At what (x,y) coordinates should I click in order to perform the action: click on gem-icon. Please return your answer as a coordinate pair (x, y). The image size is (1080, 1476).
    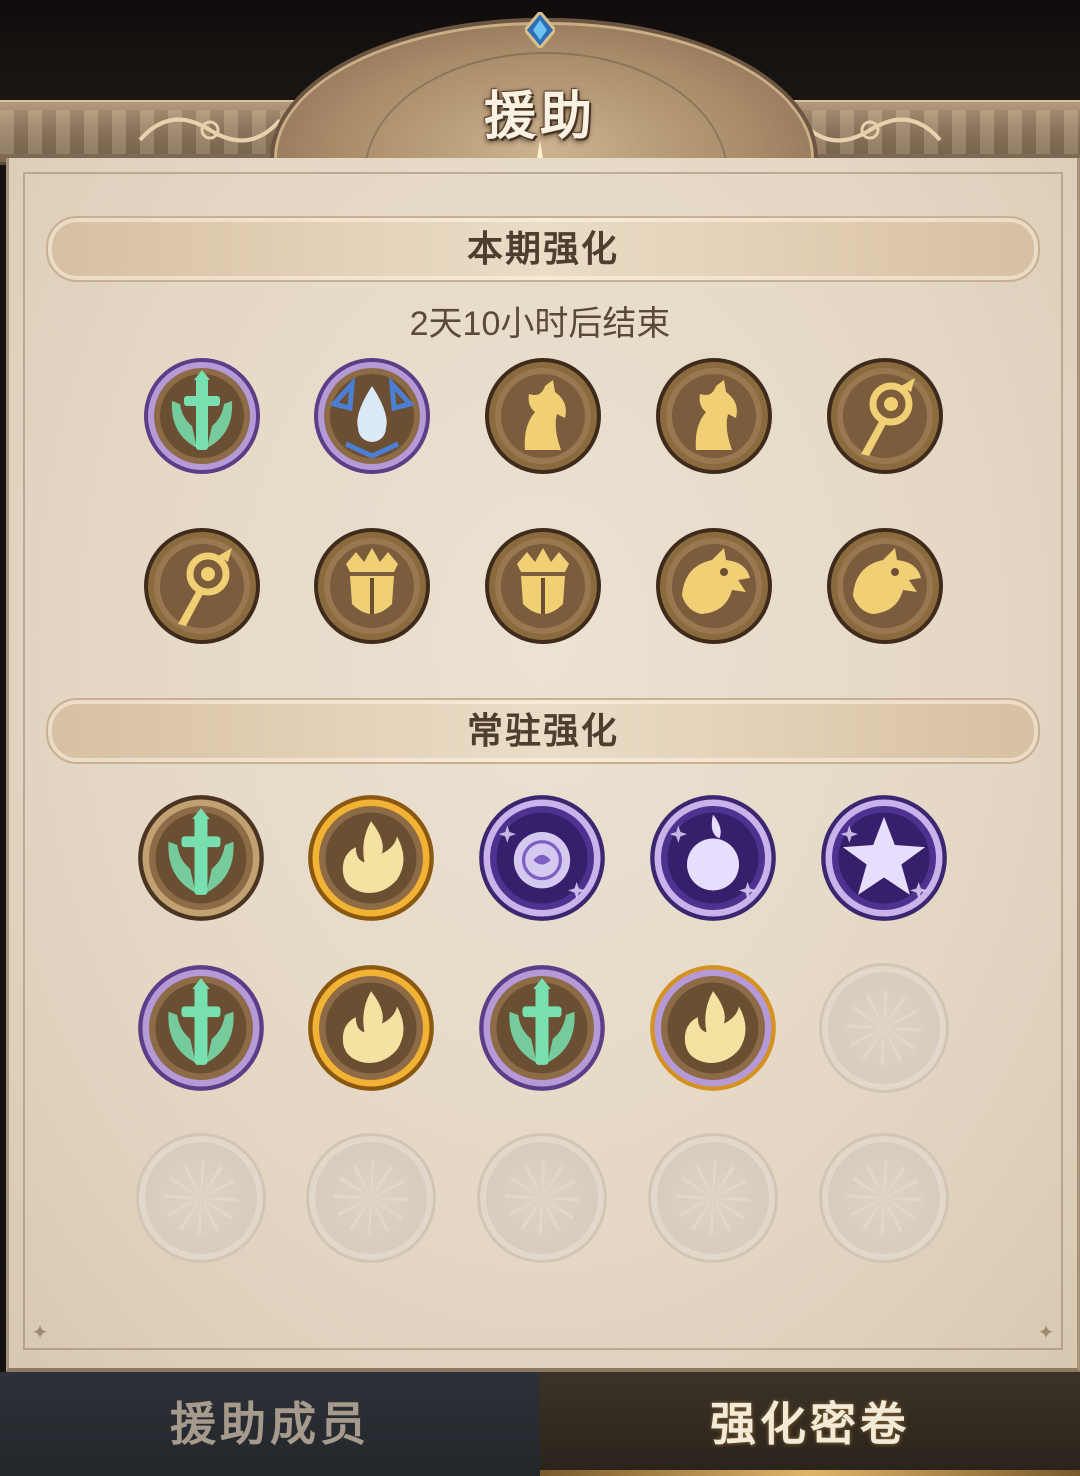
    Looking at the image, I should click on (540, 30).